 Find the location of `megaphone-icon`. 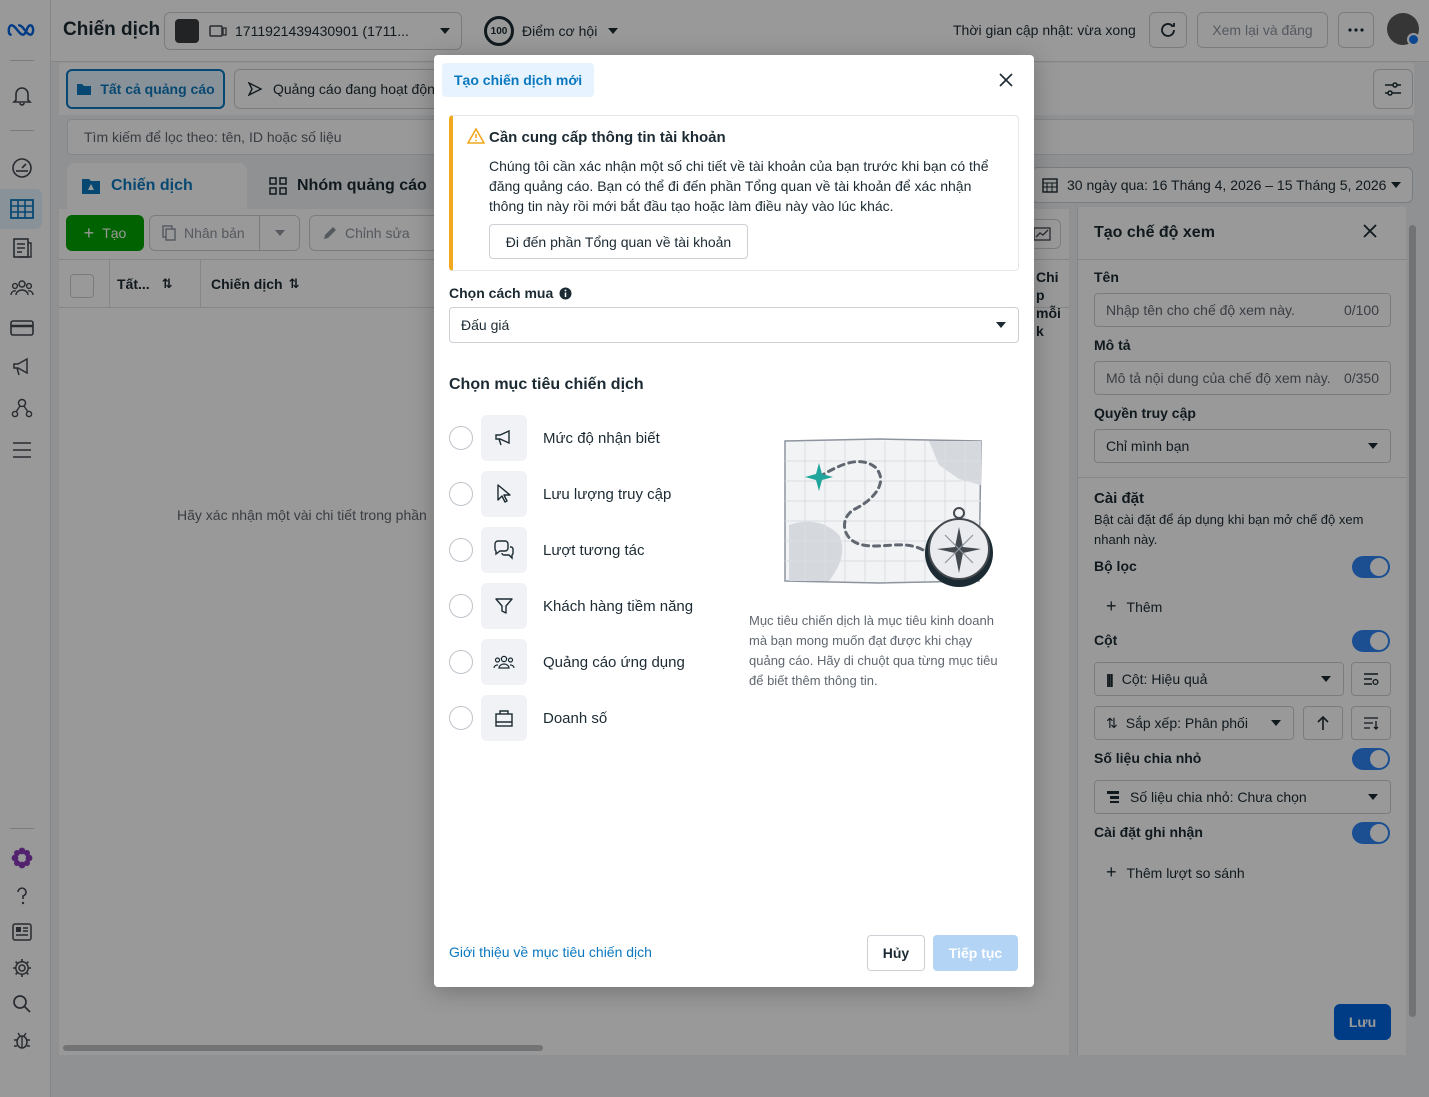

megaphone-icon is located at coordinates (504, 438).